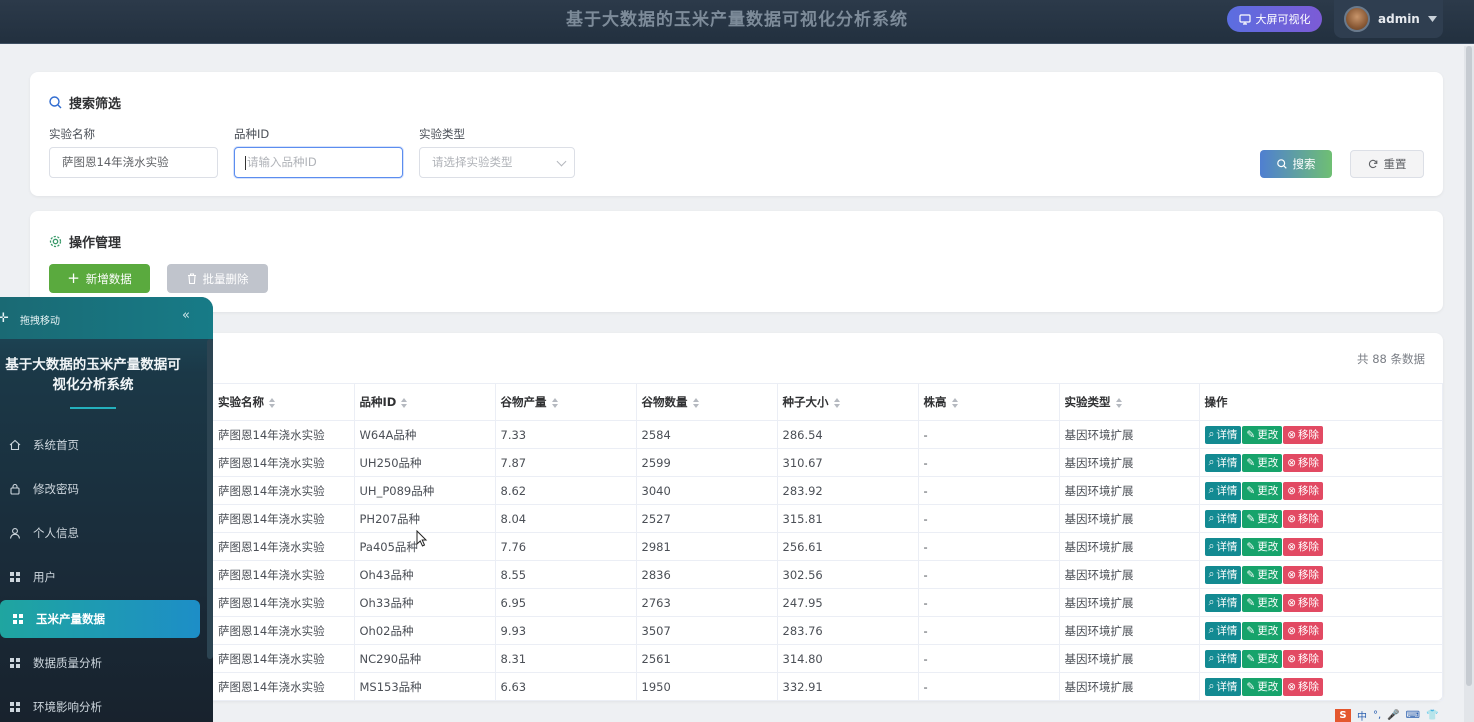 This screenshot has height=722, width=1474. Describe the element at coordinates (1129, 658) in the screenshot. I see `cell-exp-type: 基因环境扩展` at that location.